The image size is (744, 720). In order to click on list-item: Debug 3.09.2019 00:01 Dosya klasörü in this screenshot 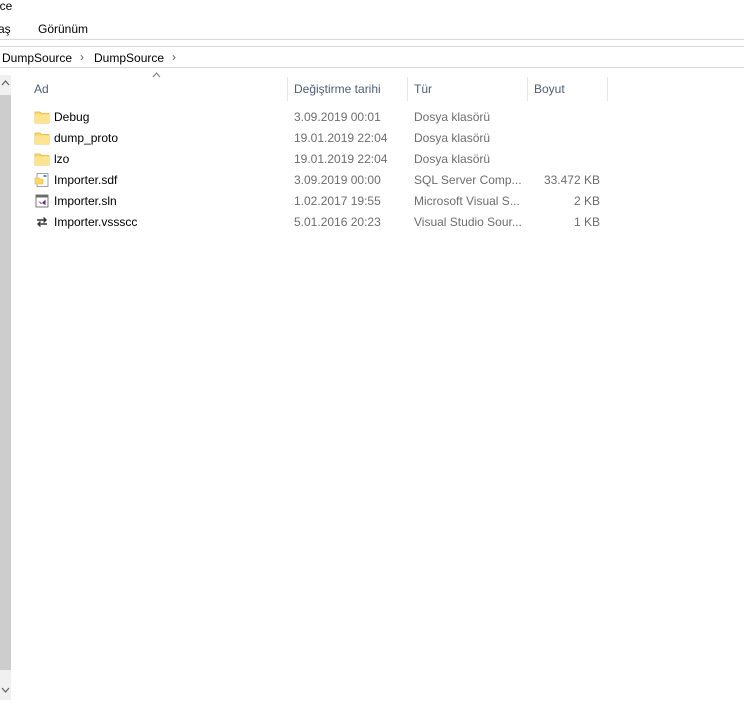, I will do `click(318, 117)`.